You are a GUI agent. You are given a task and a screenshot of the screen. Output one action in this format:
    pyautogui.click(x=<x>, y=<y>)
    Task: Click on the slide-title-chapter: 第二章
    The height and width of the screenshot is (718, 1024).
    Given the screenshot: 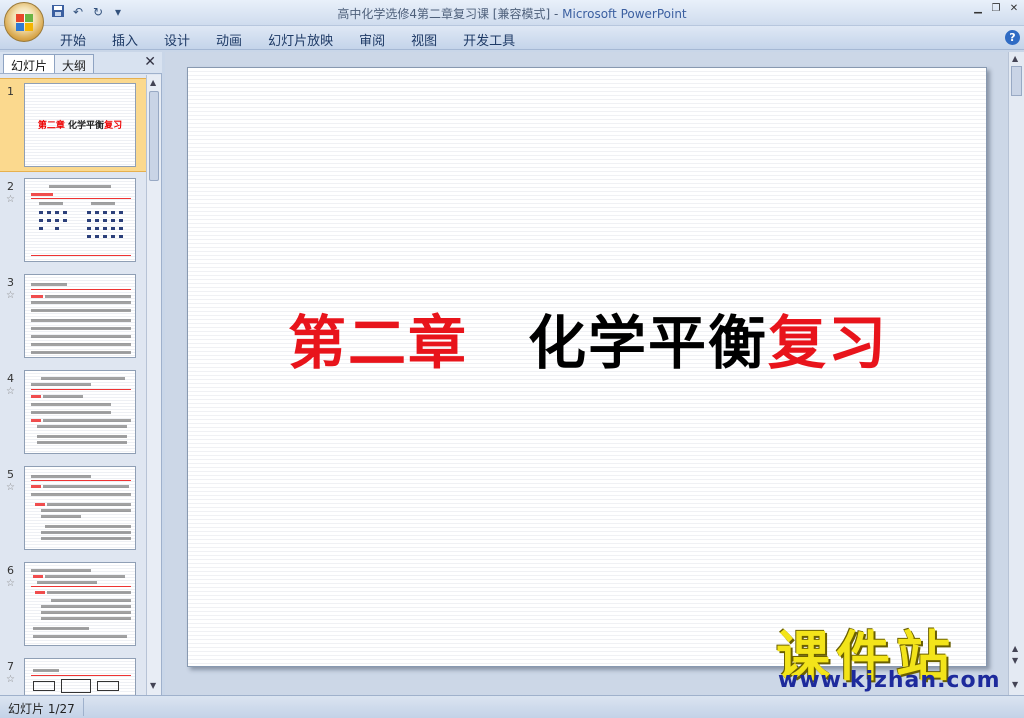 What is the action you would take?
    pyautogui.click(x=377, y=343)
    